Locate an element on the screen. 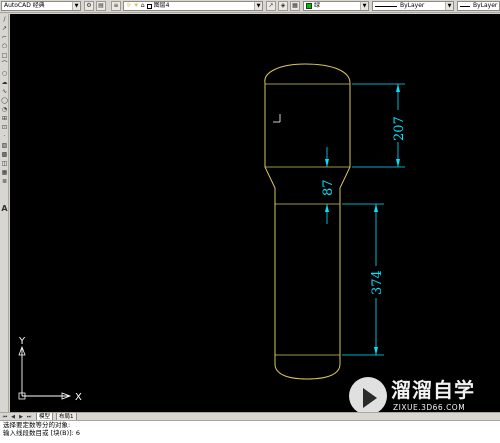 Image resolution: width=500 pixels, height=443 pixels. arc-tool-icon: ⌒ is located at coordinates (4, 64).